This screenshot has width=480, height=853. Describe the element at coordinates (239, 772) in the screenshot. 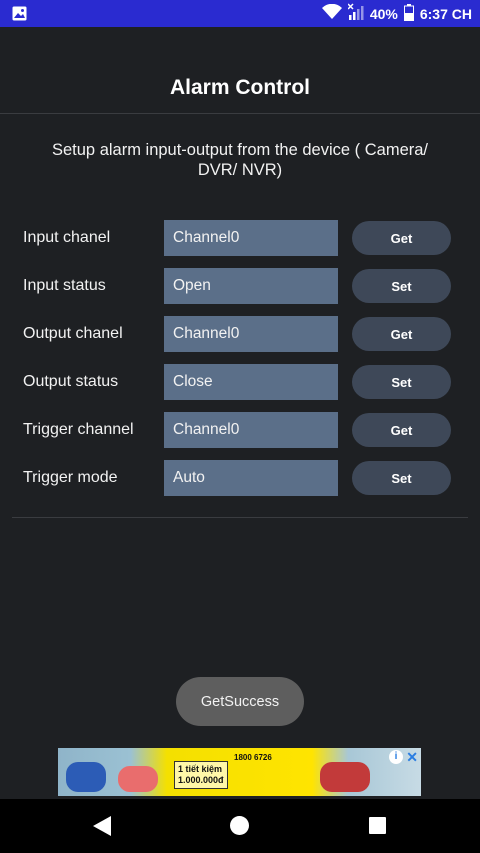

I see `ad-banner: 1 tiết kiệm 1.000.000đ 1800 6726 i ✕` at that location.